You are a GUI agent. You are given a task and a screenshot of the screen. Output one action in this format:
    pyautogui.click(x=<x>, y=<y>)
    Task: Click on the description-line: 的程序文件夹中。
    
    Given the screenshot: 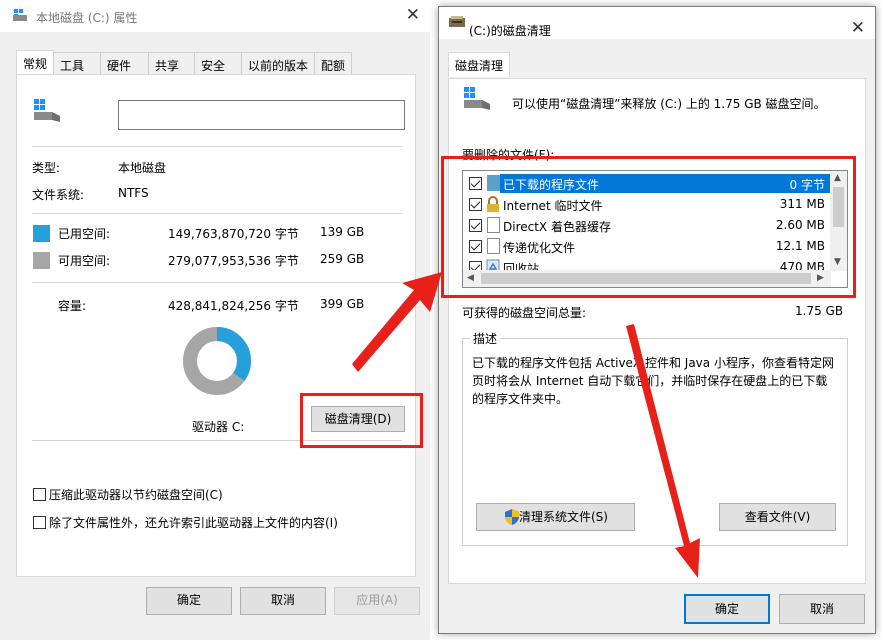 What is the action you would take?
    pyautogui.click(x=520, y=399)
    